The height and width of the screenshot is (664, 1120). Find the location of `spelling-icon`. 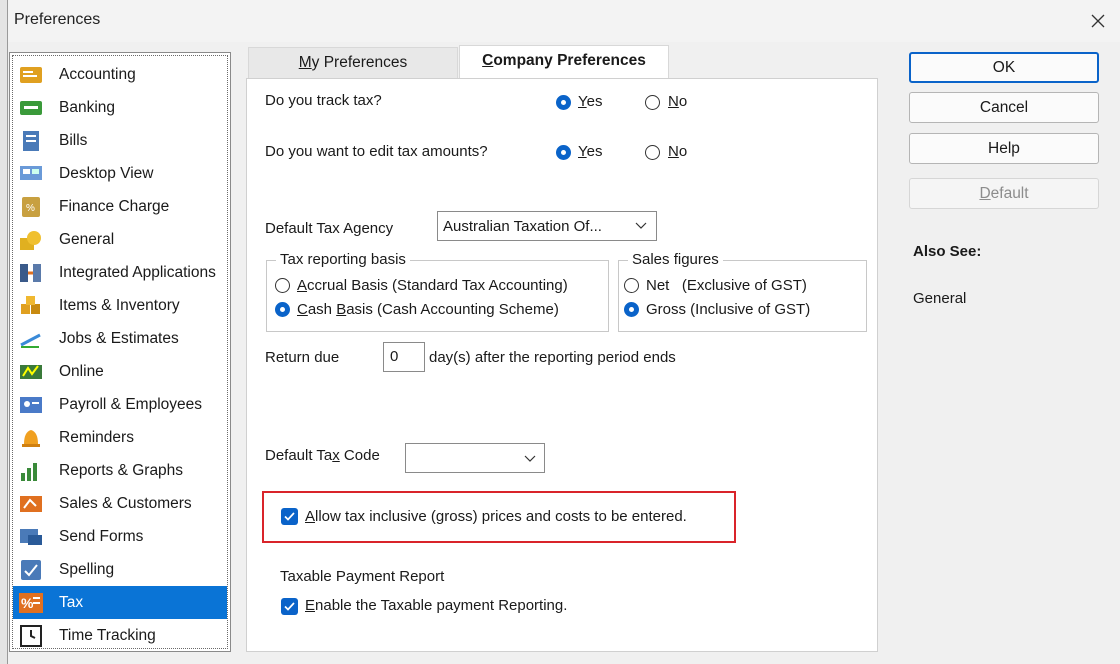

spelling-icon is located at coordinates (31, 570).